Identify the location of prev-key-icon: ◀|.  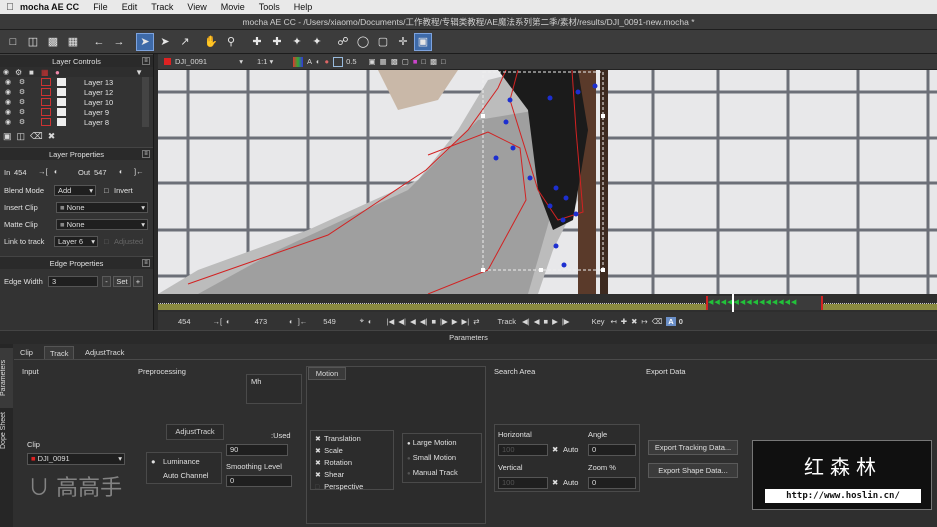
(402, 321).